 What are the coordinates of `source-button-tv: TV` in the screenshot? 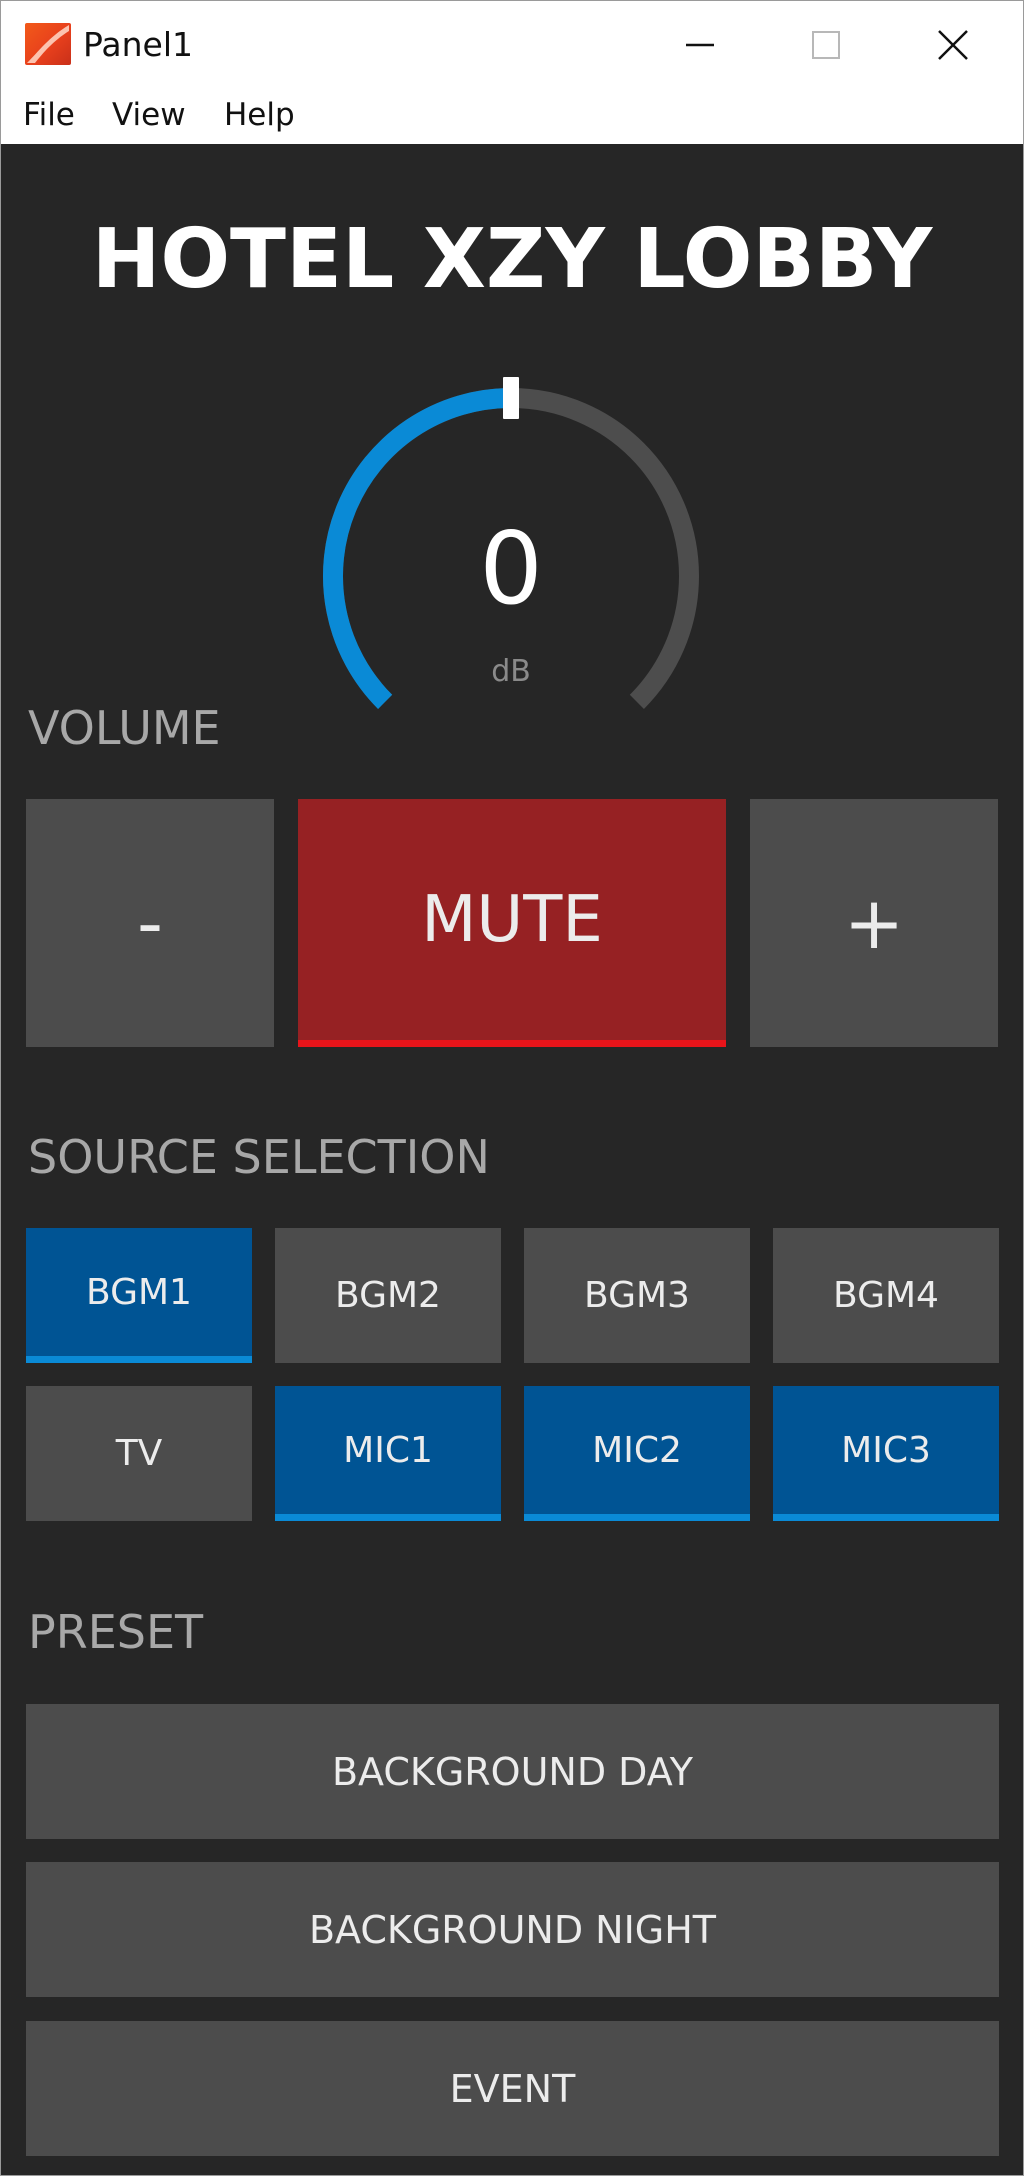 It's located at (139, 1453).